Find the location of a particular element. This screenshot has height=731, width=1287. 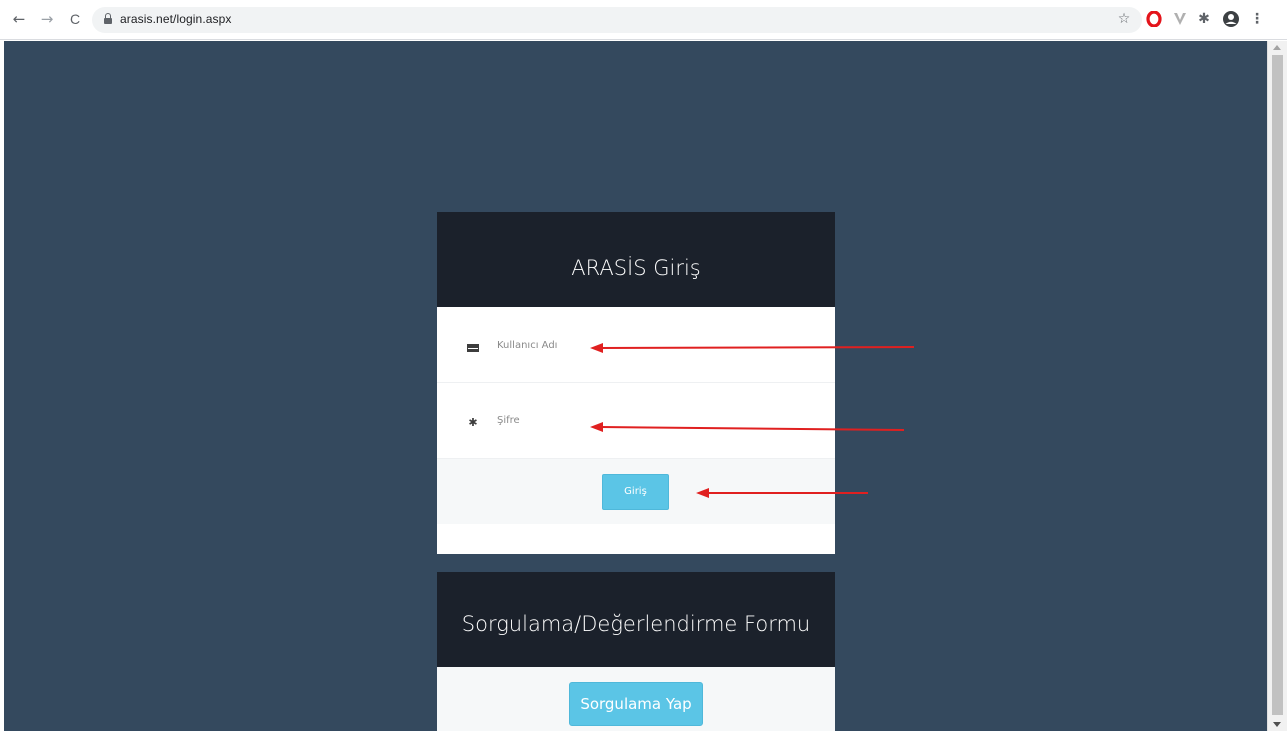

login-card: ARASİS Giriş ✱ Giriş is located at coordinates (636, 383).